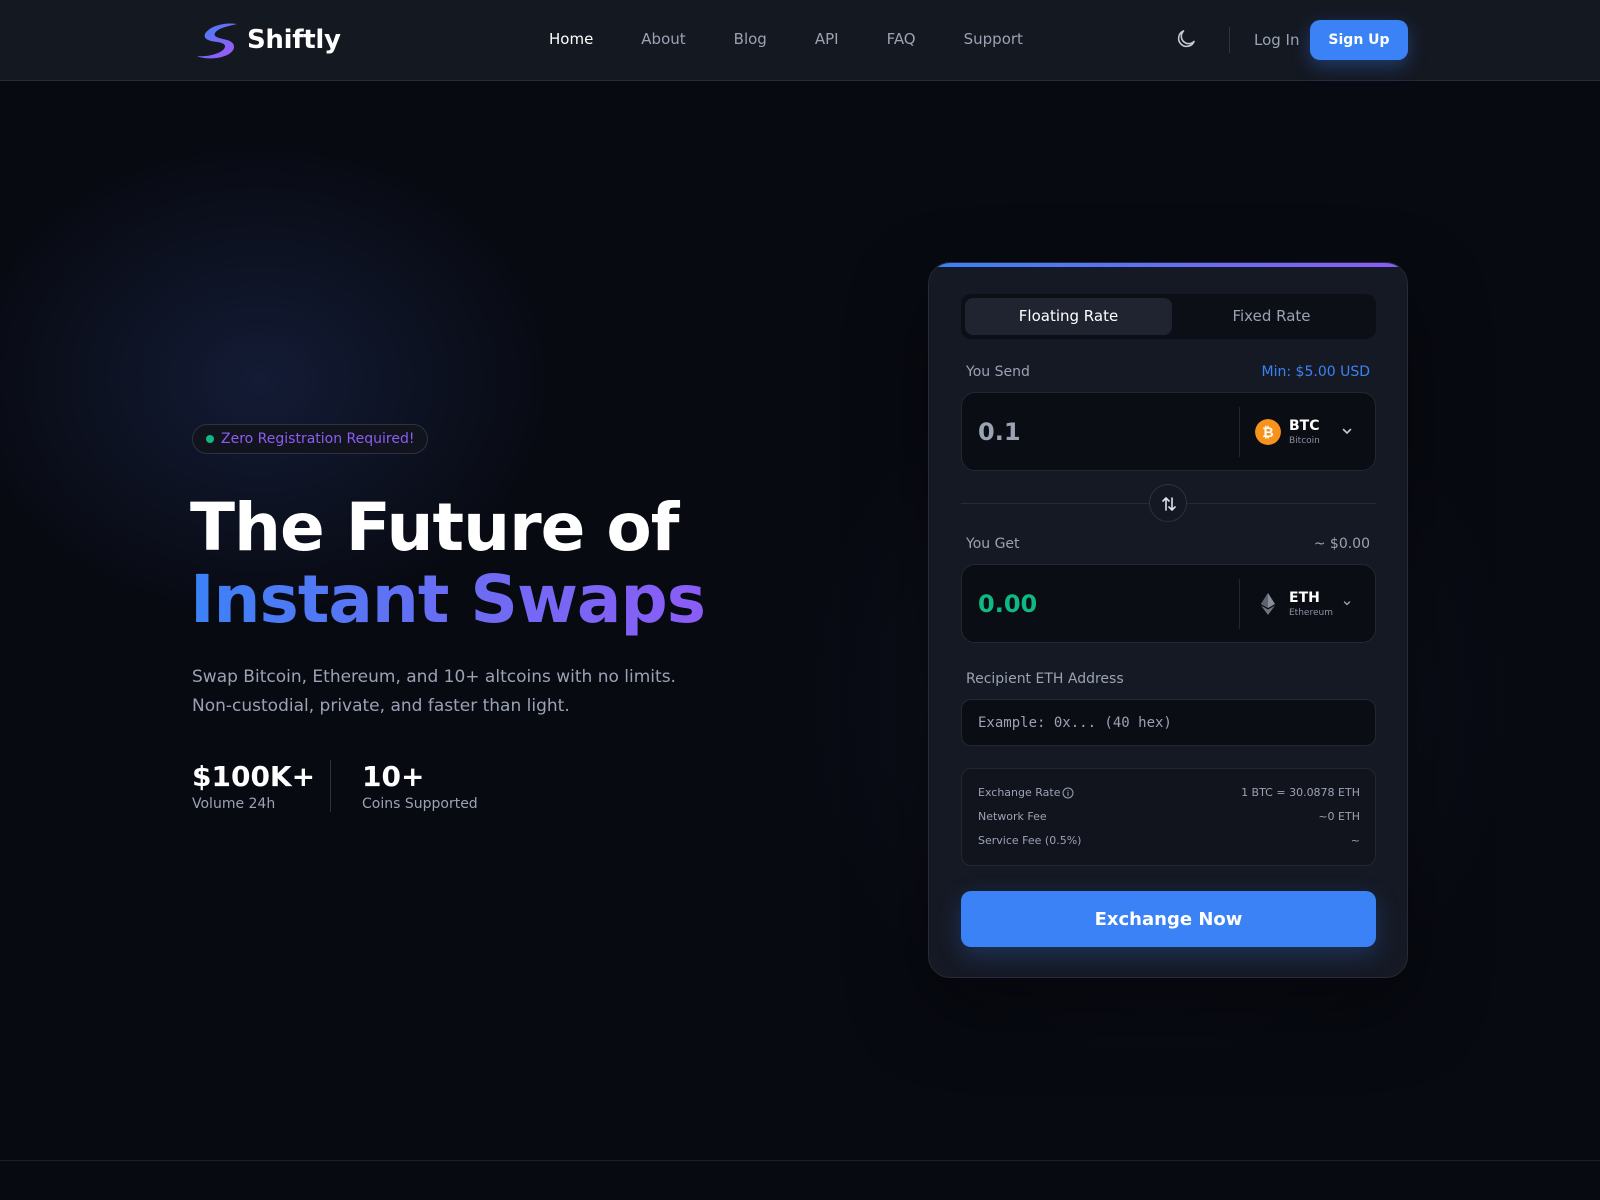 The width and height of the screenshot is (1600, 1200). Describe the element at coordinates (210, 439) in the screenshot. I see `status-dot-icon` at that location.